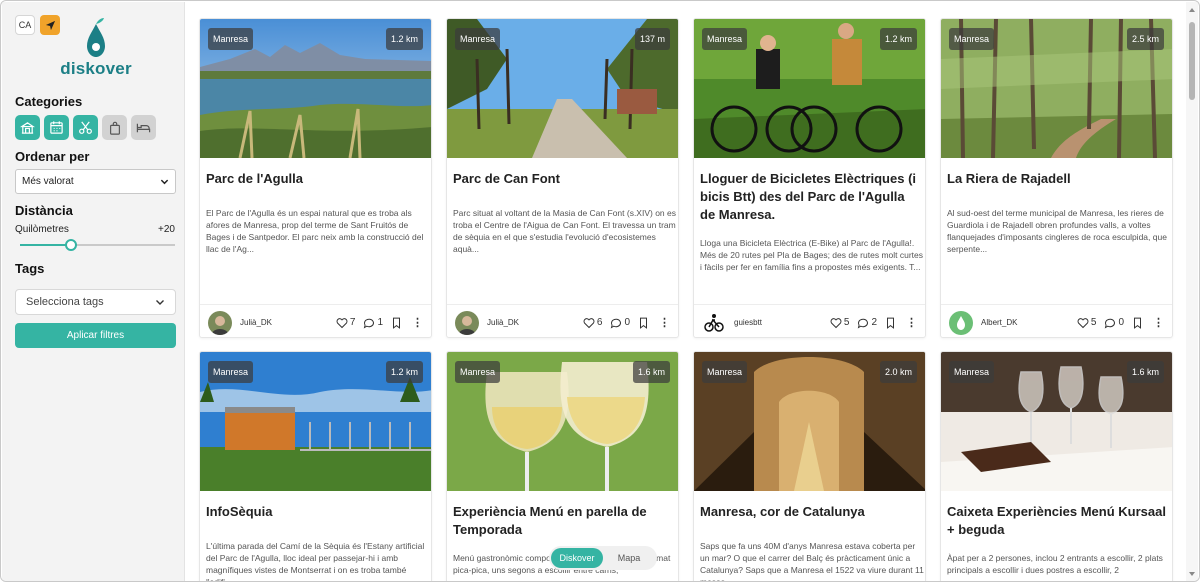 Image resolution: width=1200 pixels, height=582 pixels. I want to click on shopping-bag-icon, so click(114, 128).